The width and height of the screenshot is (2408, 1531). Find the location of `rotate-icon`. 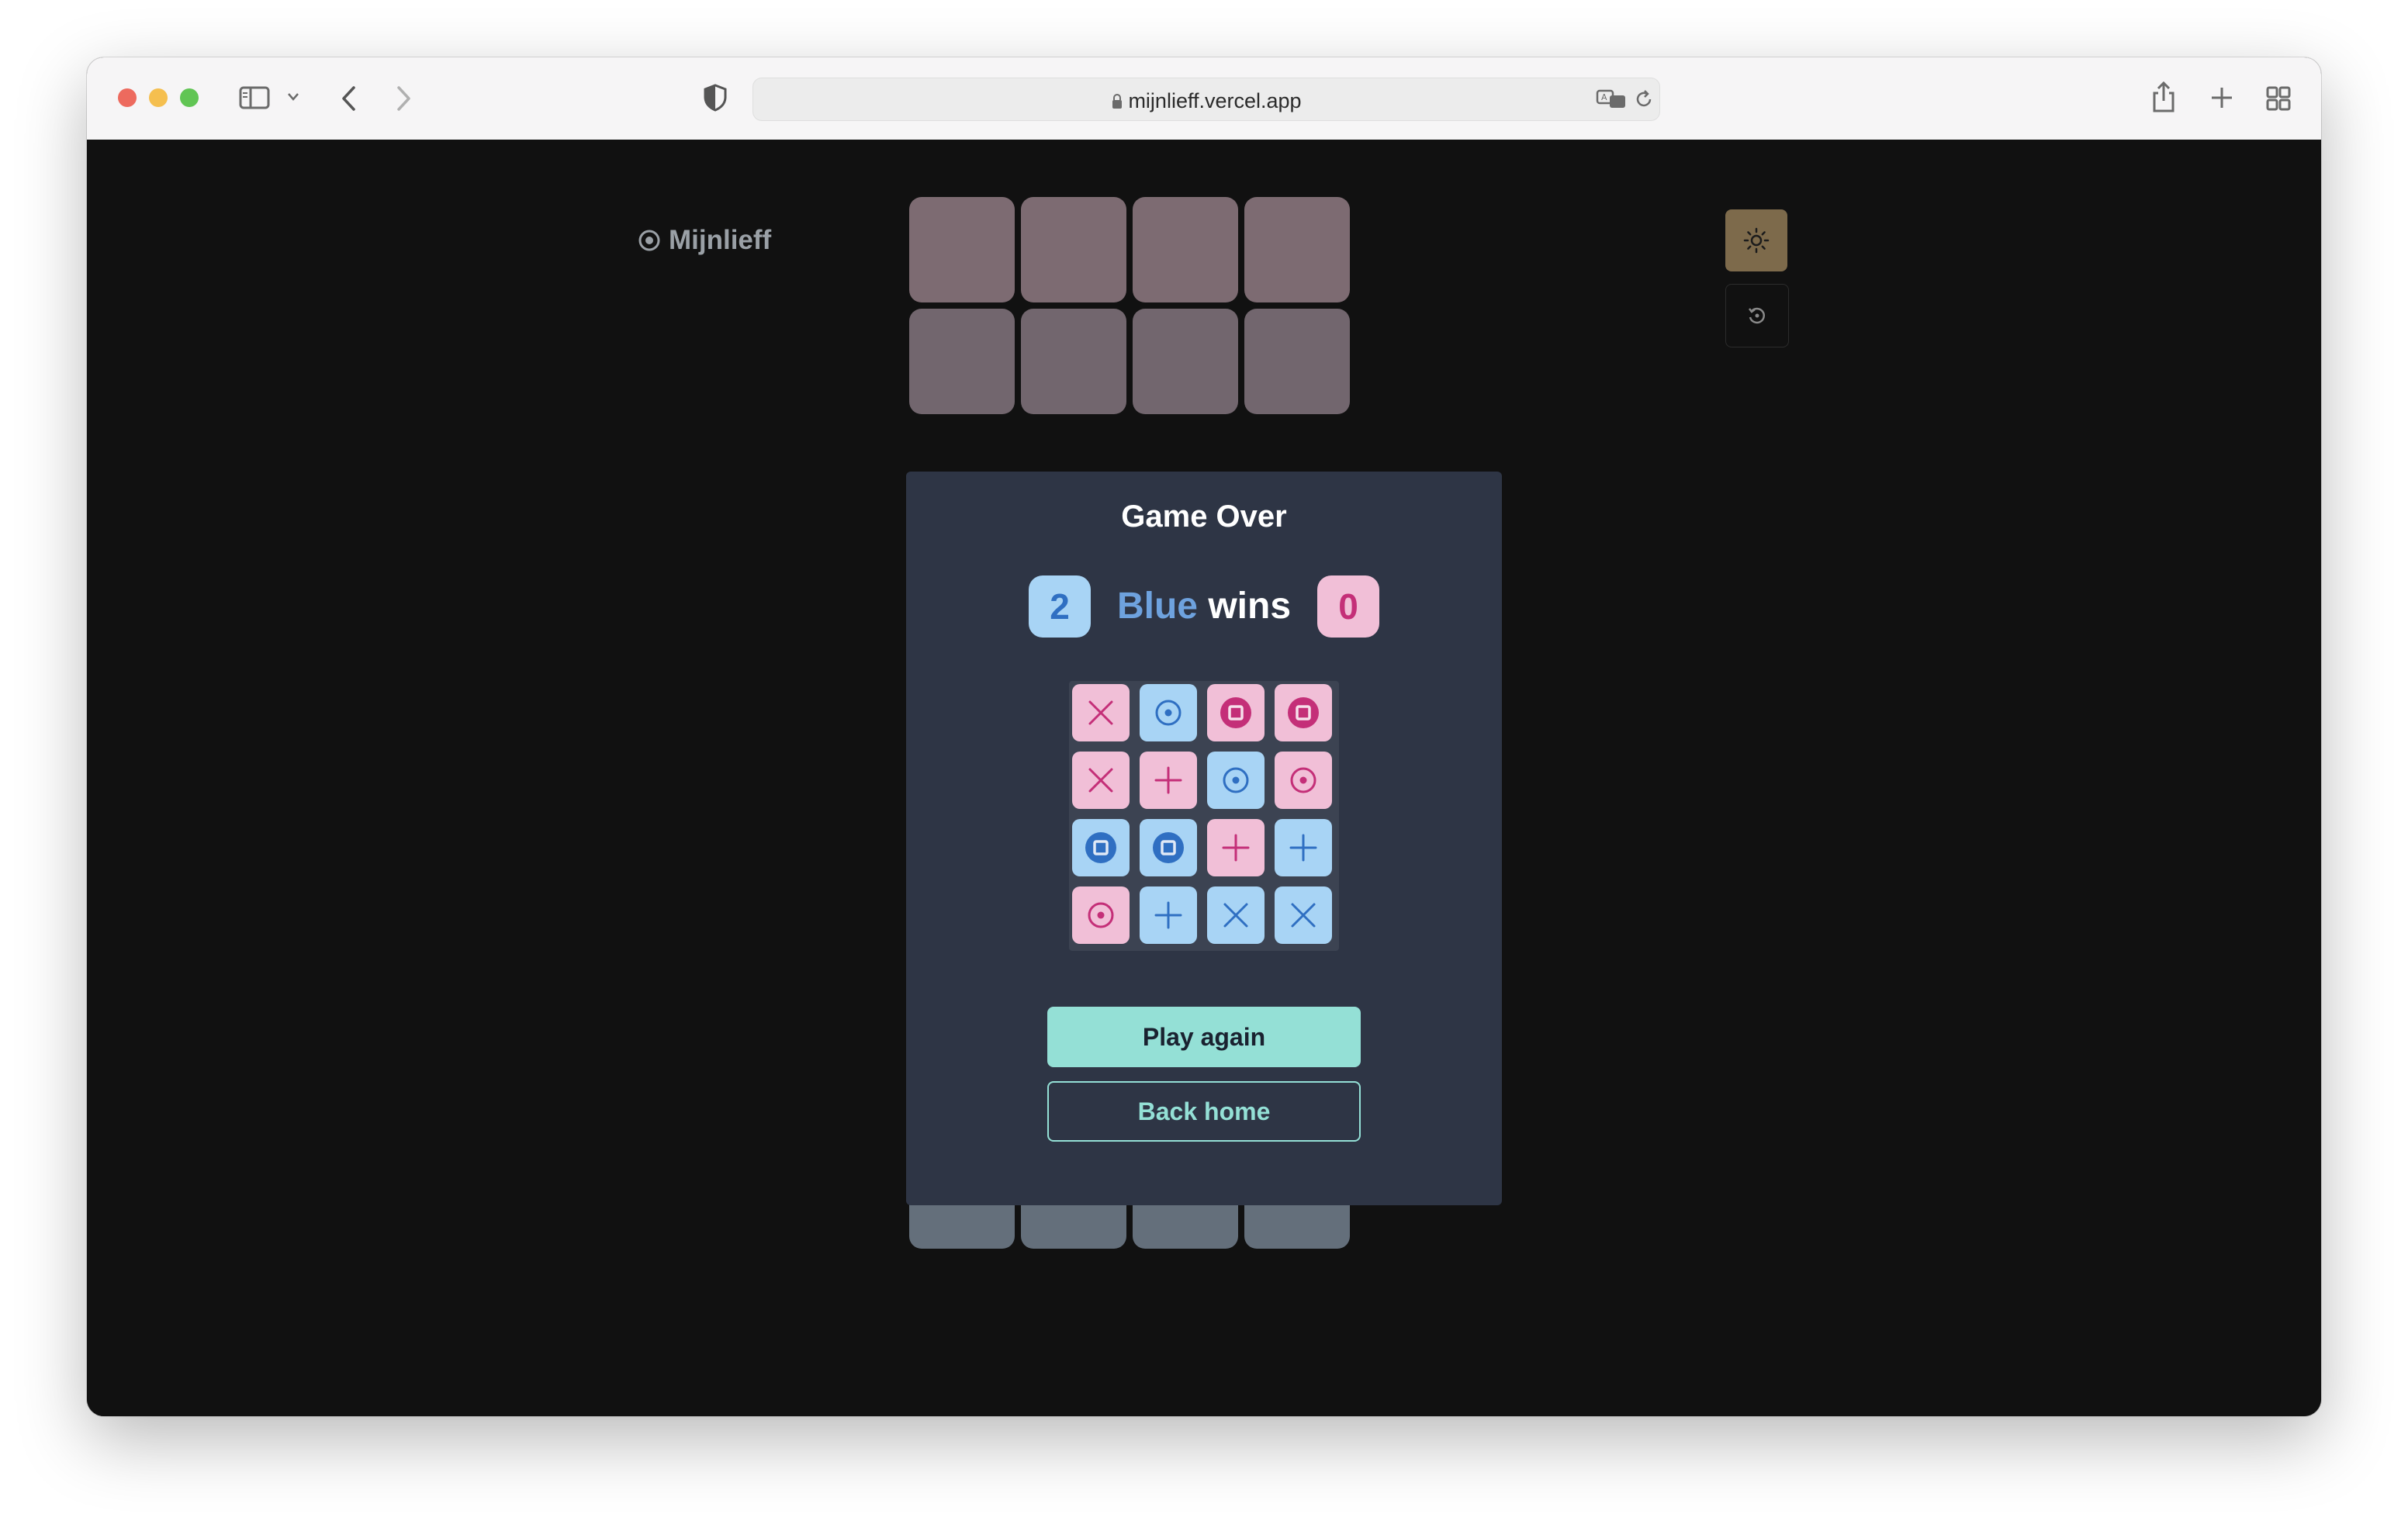

rotate-icon is located at coordinates (1758, 315).